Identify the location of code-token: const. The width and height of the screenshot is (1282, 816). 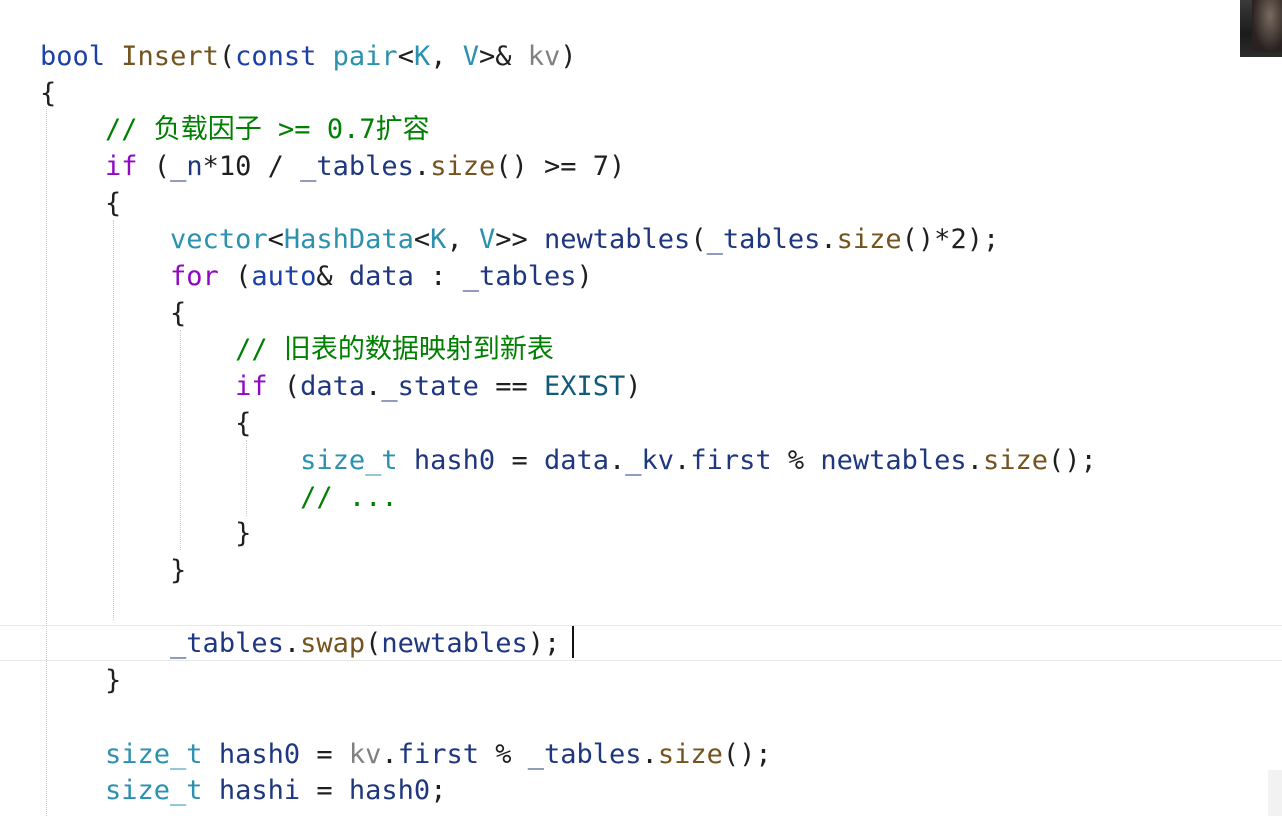
(276, 56).